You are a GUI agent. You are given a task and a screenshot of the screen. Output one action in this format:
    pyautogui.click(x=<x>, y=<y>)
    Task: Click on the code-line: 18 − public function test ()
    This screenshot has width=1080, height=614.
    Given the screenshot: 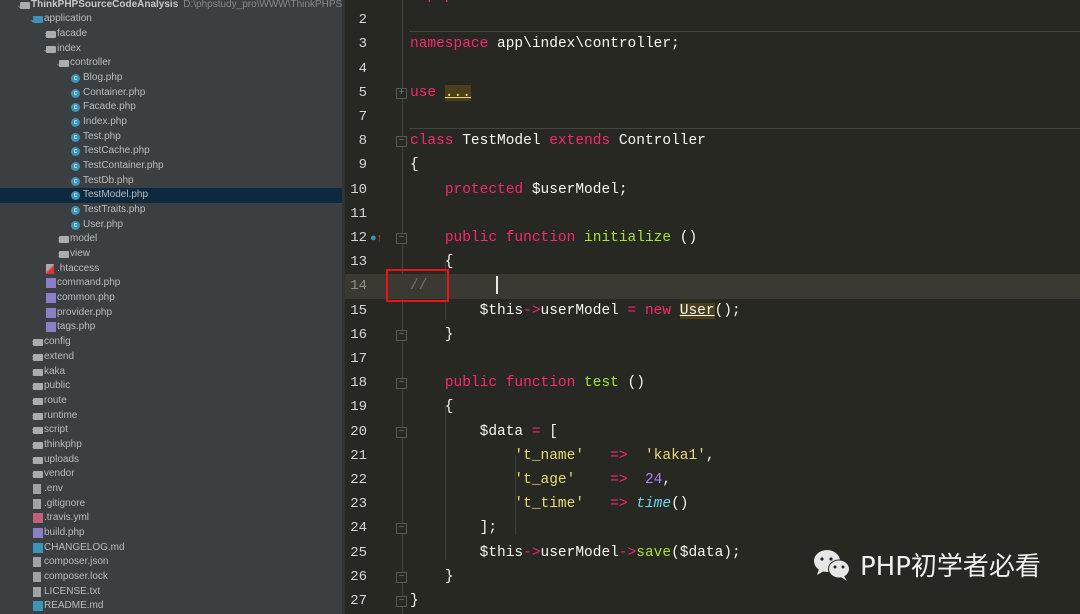 What is the action you would take?
    pyautogui.click(x=712, y=383)
    